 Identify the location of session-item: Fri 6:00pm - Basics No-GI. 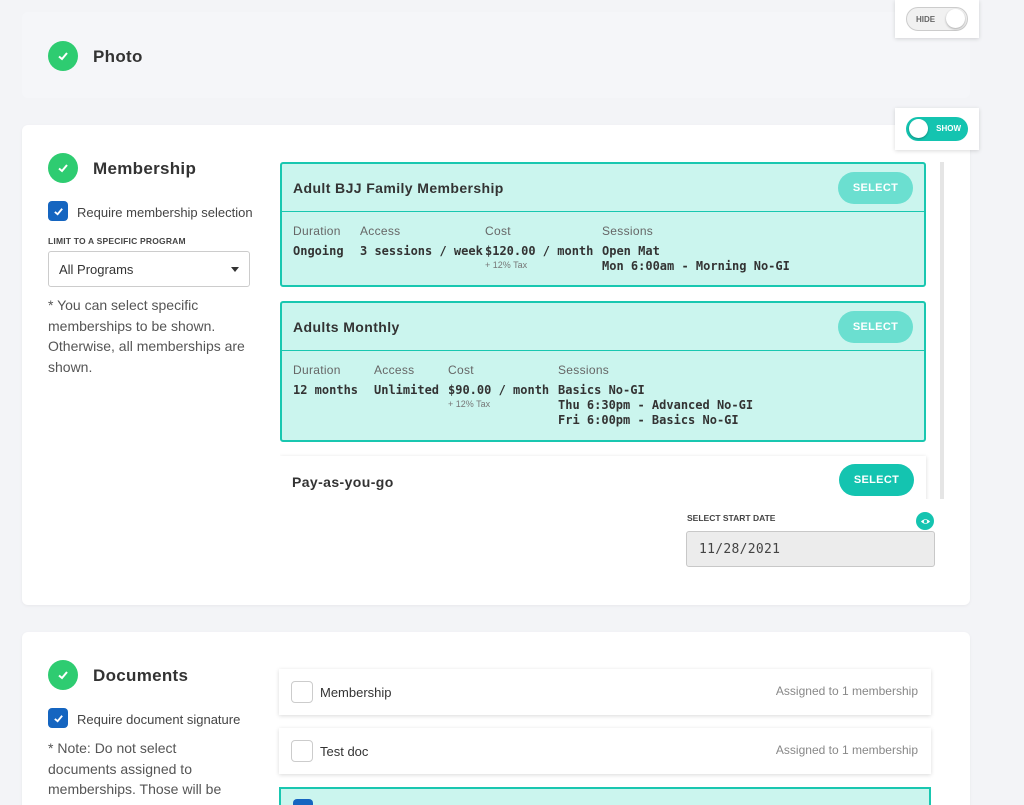
(648, 420).